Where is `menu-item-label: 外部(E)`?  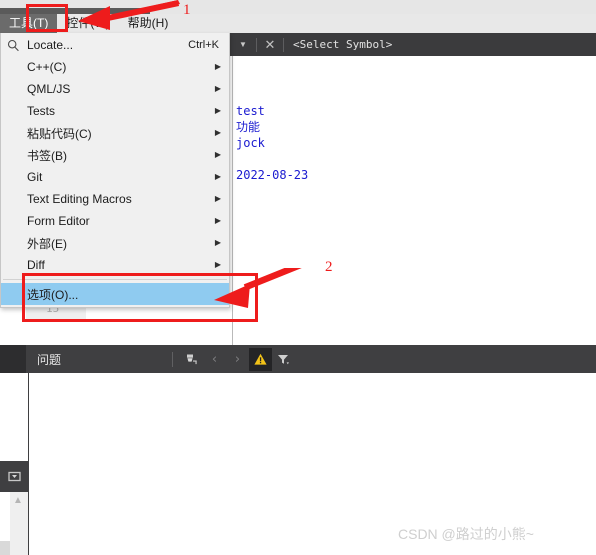
menu-item-label: 外部(E) is located at coordinates (47, 243).